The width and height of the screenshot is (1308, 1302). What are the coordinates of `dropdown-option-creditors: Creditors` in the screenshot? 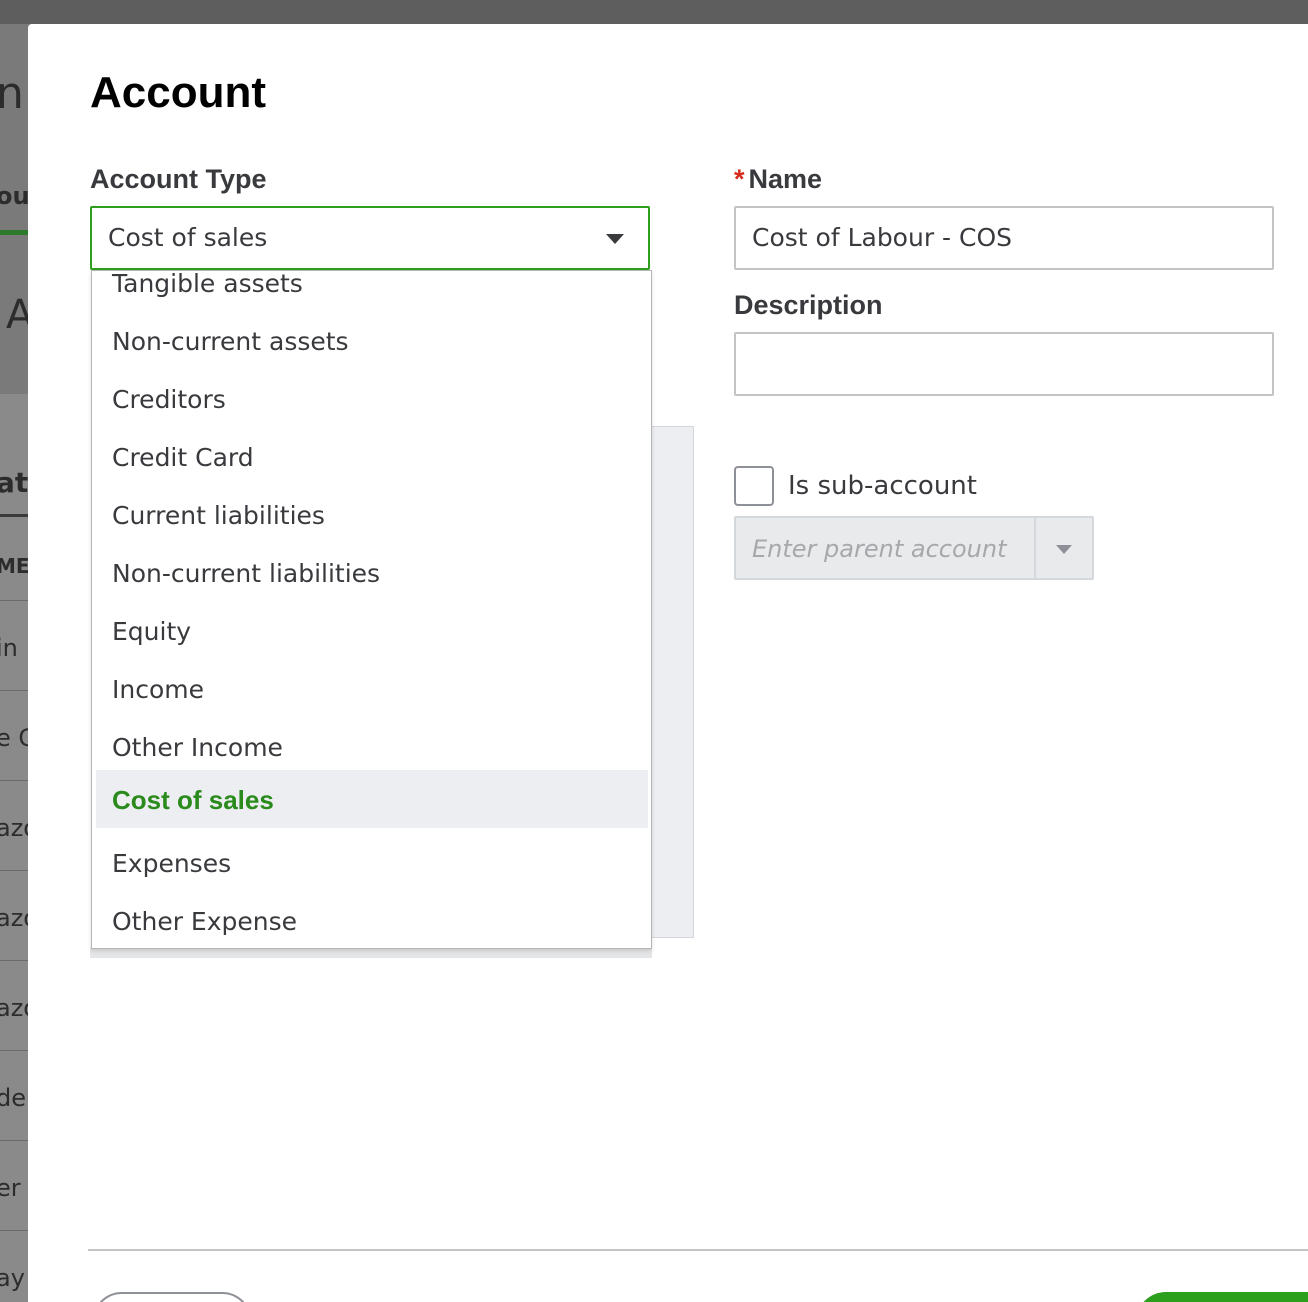 It's located at (372, 399).